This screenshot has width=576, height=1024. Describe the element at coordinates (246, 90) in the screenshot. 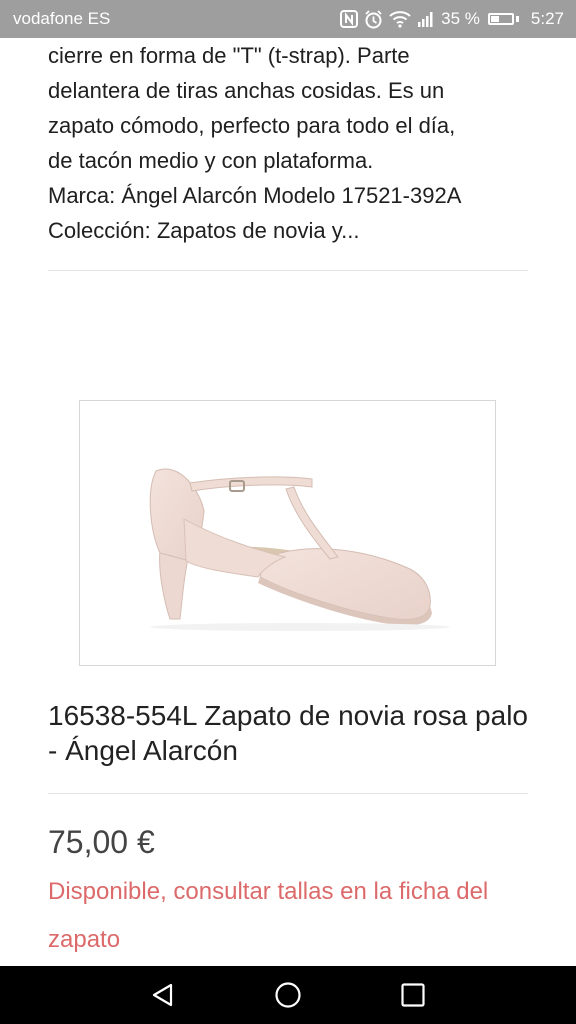

I see `description-line: delantera de tiras anchas cosidas. Es un` at that location.